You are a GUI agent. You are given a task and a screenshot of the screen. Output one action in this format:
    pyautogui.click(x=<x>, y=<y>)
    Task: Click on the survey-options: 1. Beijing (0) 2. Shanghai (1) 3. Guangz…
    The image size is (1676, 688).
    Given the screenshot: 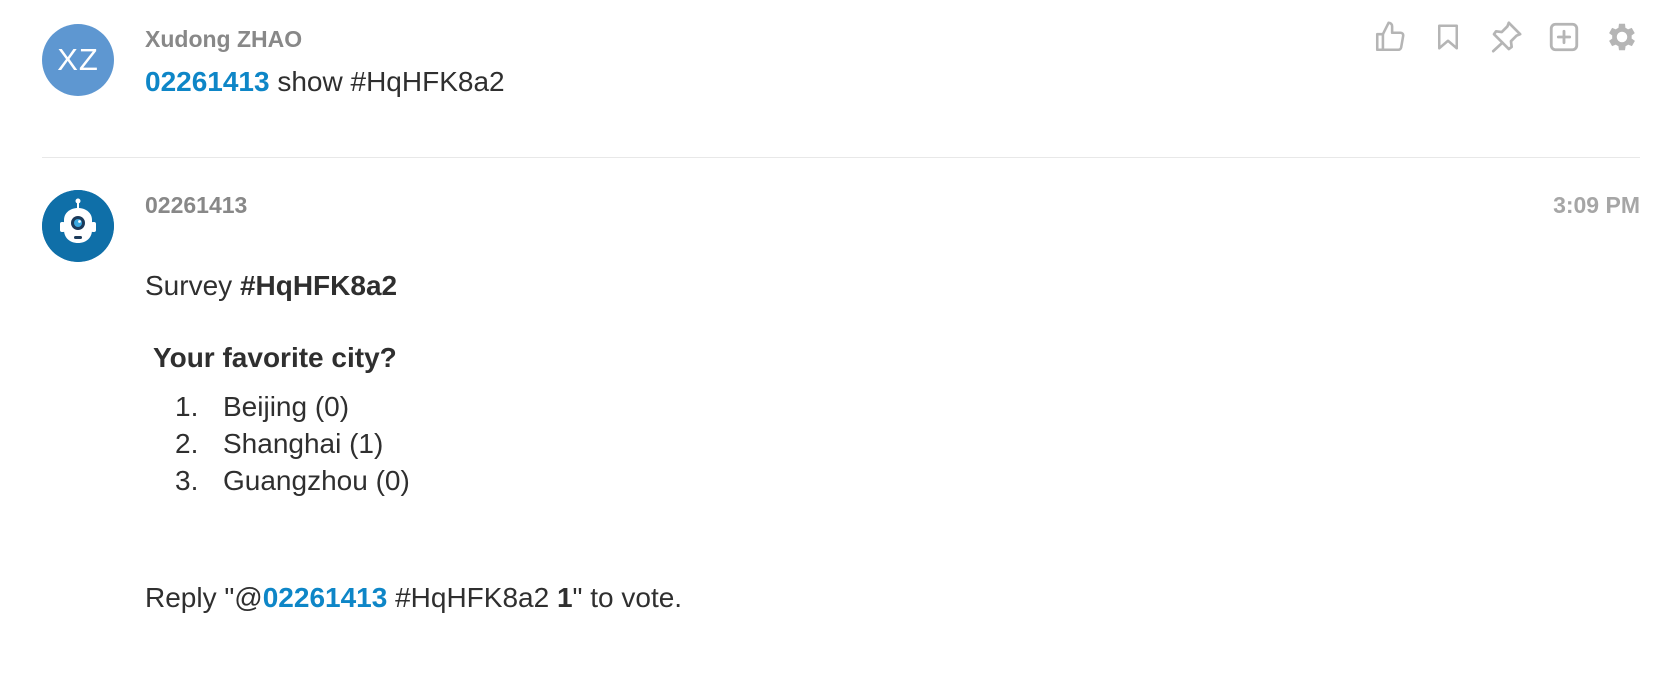 What is the action you would take?
    pyautogui.click(x=277, y=443)
    